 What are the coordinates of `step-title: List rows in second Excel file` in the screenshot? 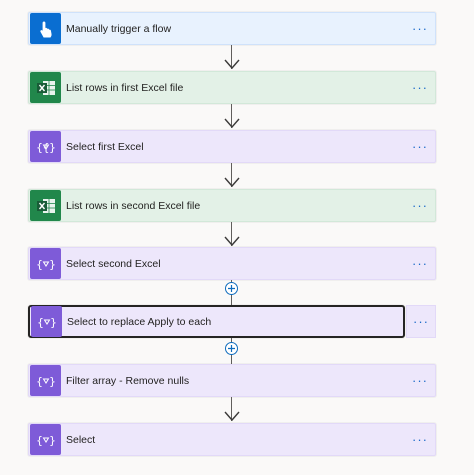 It's located at (133, 205).